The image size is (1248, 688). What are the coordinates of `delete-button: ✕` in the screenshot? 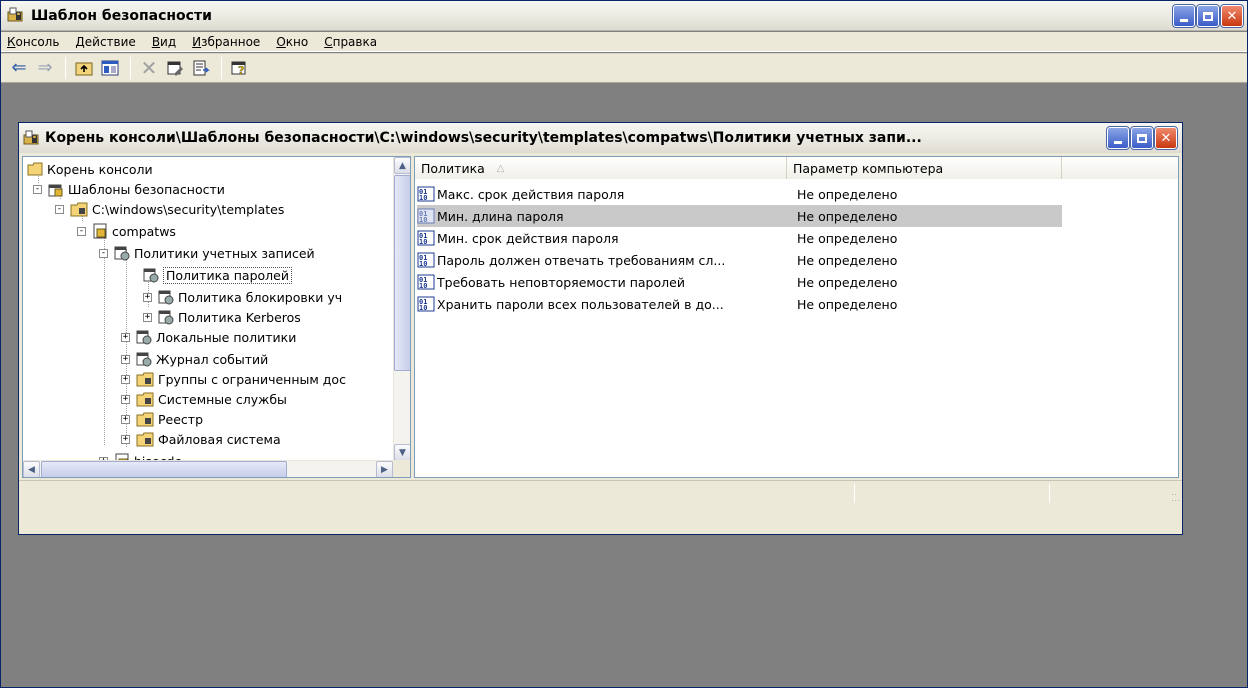 It's located at (149, 68).